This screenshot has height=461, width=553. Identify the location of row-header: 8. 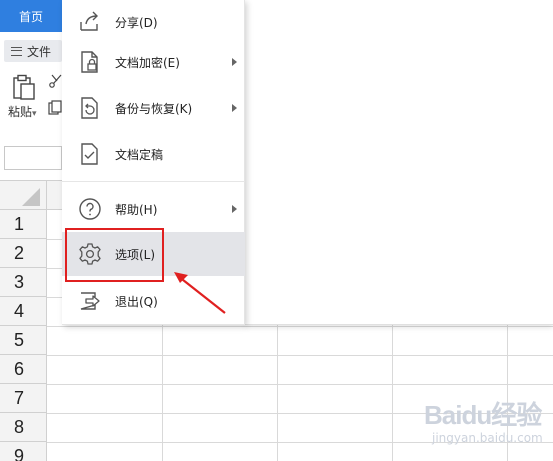
(23, 427).